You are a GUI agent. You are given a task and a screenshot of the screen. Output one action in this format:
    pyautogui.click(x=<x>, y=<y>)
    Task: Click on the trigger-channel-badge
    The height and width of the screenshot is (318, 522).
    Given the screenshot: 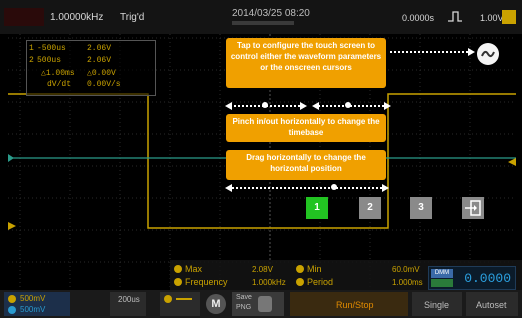 What is the action you would take?
    pyautogui.click(x=509, y=17)
    